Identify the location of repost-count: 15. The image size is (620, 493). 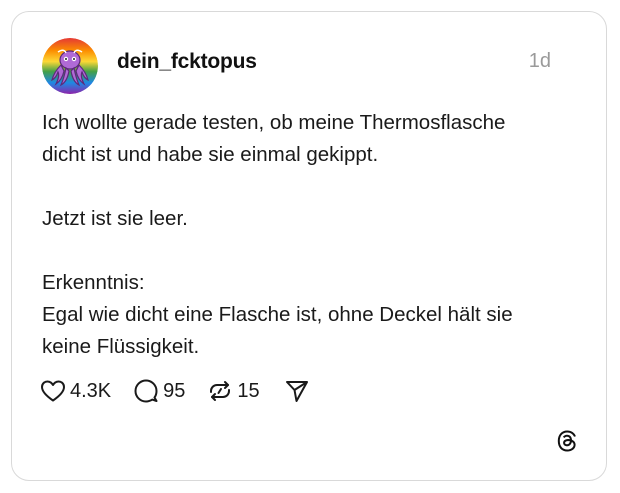
(248, 390).